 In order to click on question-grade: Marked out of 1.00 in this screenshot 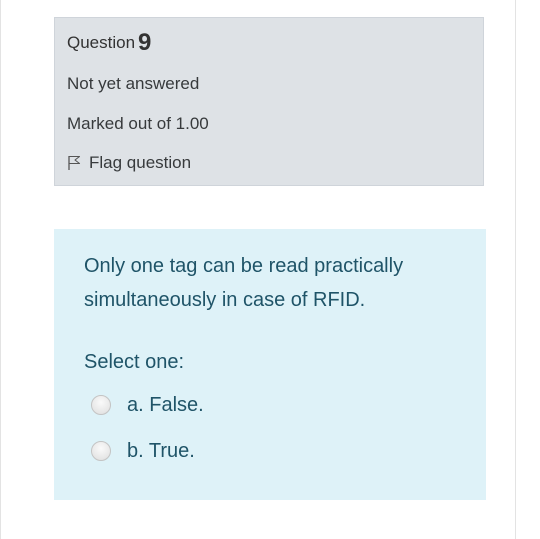, I will do `click(138, 123)`.